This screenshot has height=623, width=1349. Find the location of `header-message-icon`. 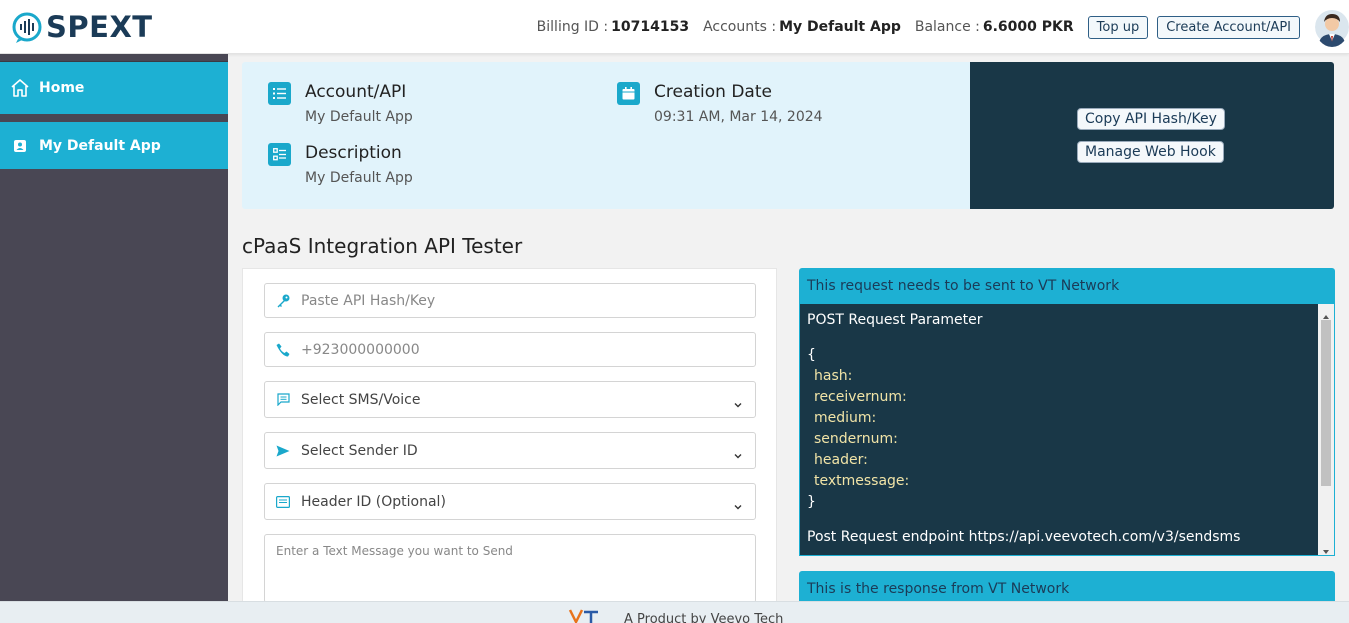

header-message-icon is located at coordinates (283, 502).